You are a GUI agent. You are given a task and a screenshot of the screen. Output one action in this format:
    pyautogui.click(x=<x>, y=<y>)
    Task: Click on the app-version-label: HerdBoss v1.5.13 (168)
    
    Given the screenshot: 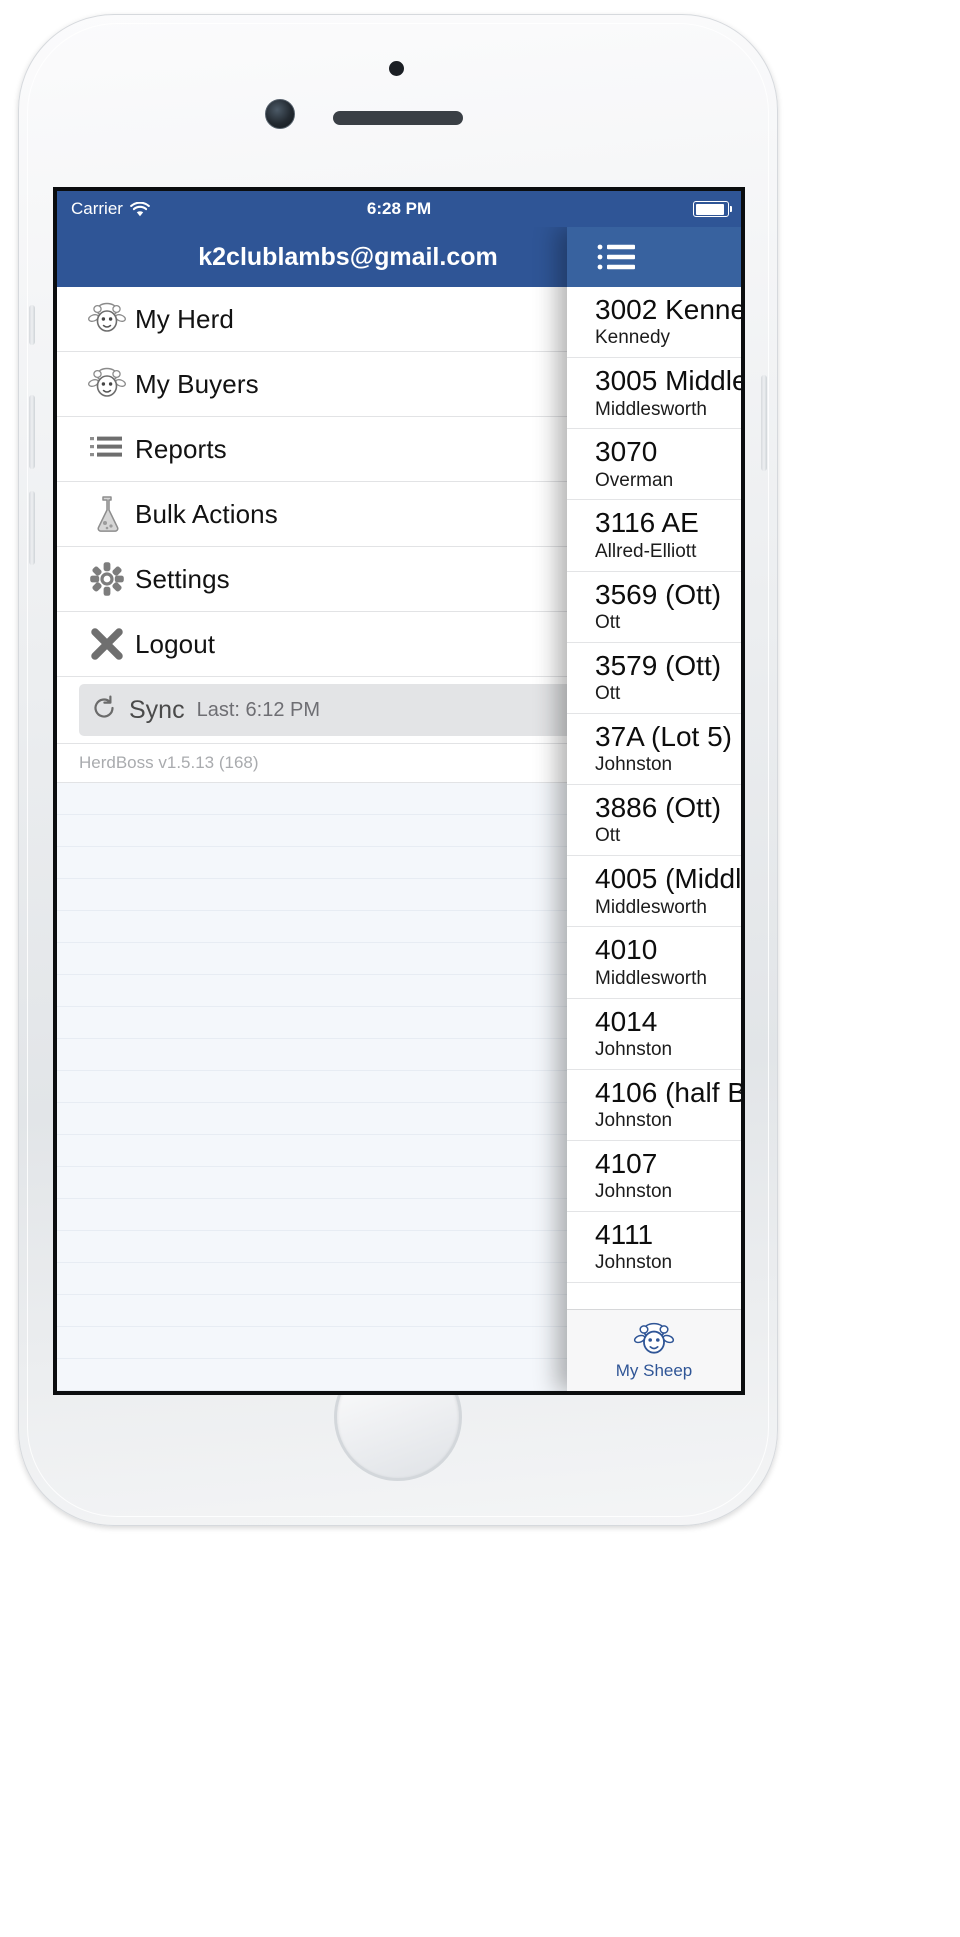 What is the action you would take?
    pyautogui.click(x=169, y=762)
    